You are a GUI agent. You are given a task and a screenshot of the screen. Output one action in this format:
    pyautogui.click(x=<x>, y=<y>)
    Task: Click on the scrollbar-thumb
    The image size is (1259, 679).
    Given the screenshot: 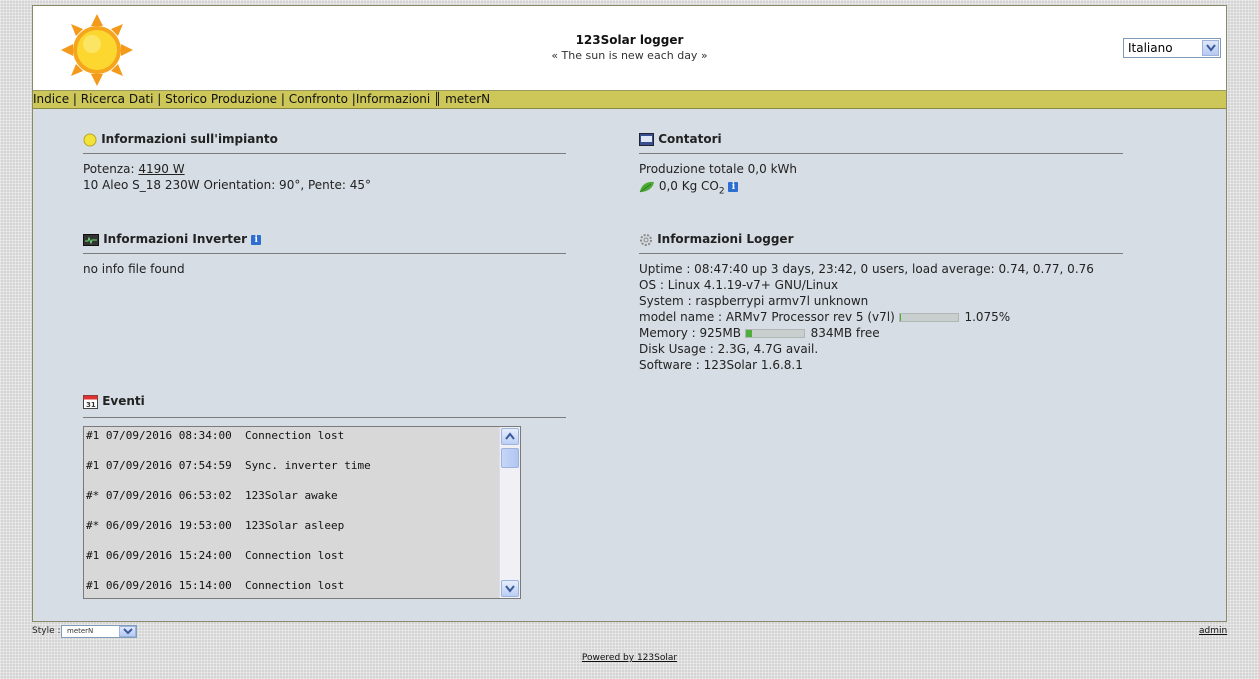 What is the action you would take?
    pyautogui.click(x=510, y=458)
    